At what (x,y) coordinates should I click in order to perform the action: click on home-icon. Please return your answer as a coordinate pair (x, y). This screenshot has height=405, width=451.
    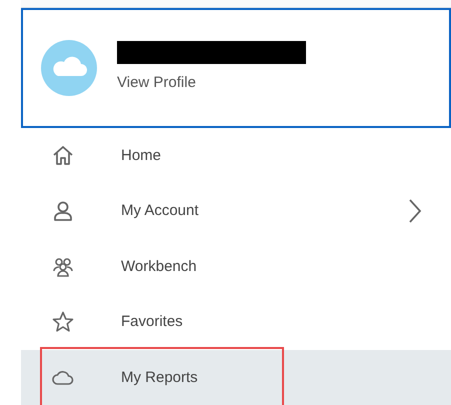
    Looking at the image, I should click on (63, 156).